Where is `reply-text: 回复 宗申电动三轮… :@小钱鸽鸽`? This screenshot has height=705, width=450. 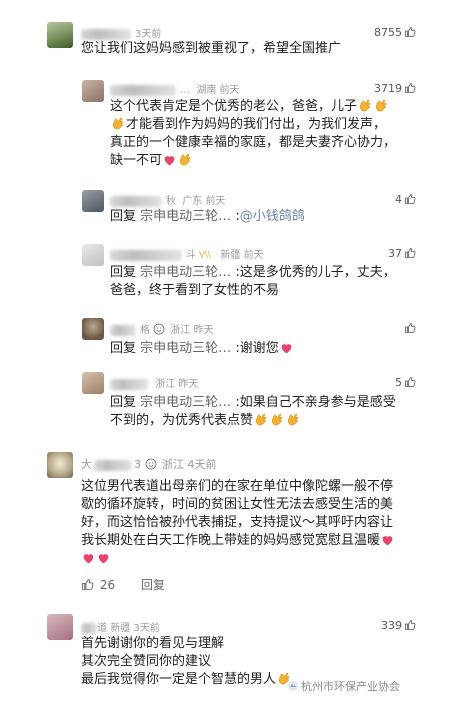 reply-text: 回复 宗申电动三轮… :@小钱鸽鸽 is located at coordinates (207, 216).